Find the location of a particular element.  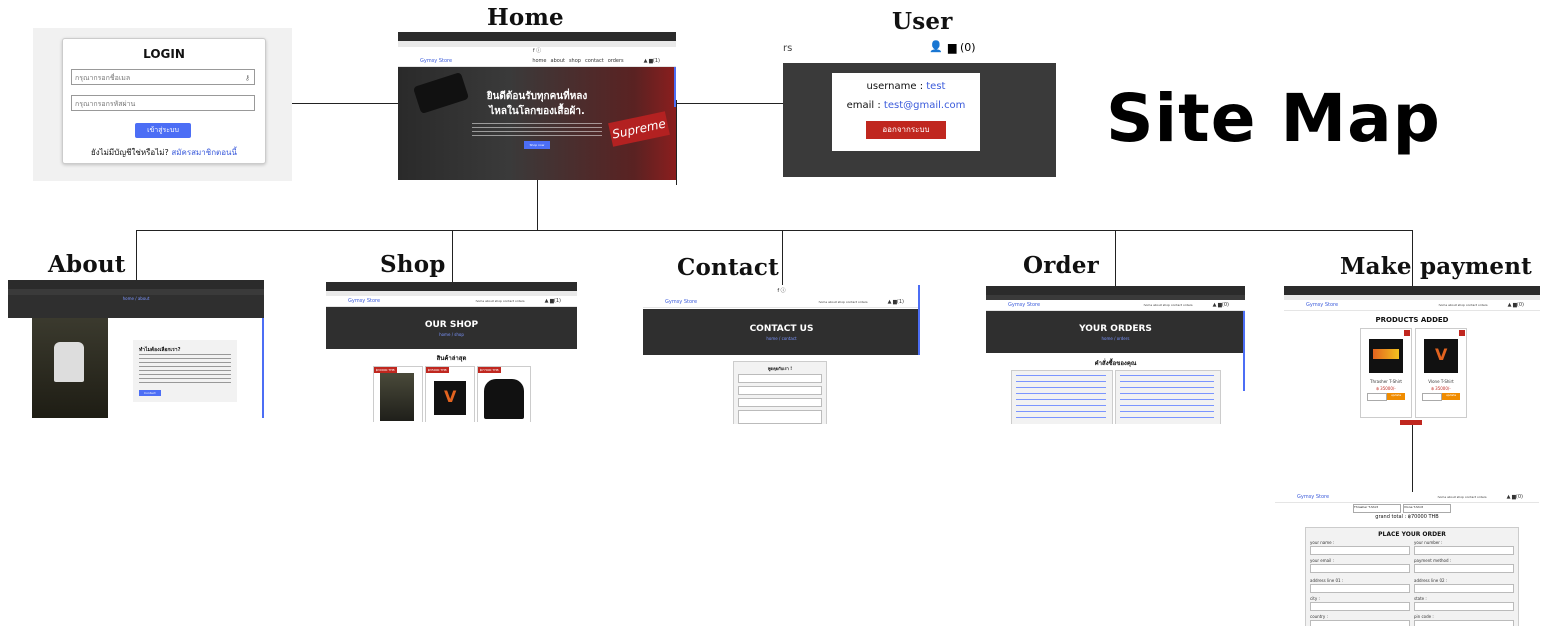

remove-item-1-button is located at coordinates (1407, 333).